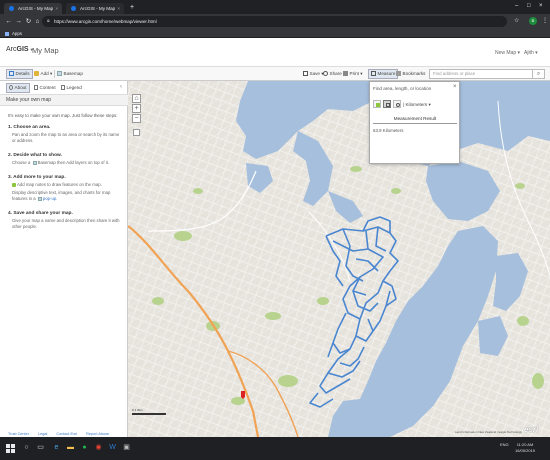 The height and width of the screenshot is (460, 550). I want to click on bookmarks-button: Bookmarks, so click(410, 74).